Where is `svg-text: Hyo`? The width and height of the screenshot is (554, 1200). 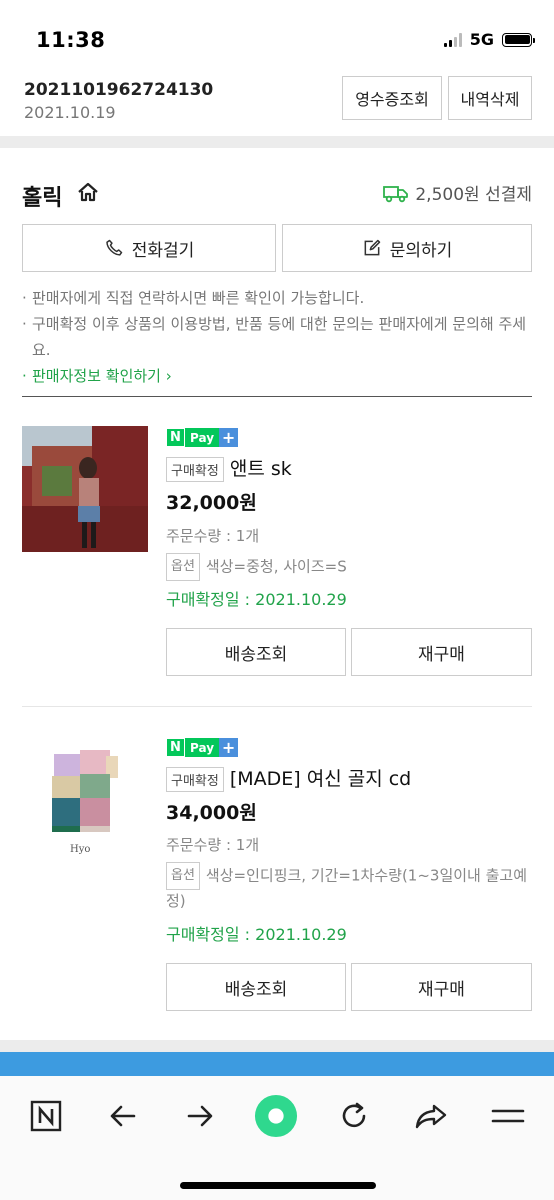 svg-text: Hyo is located at coordinates (80, 849).